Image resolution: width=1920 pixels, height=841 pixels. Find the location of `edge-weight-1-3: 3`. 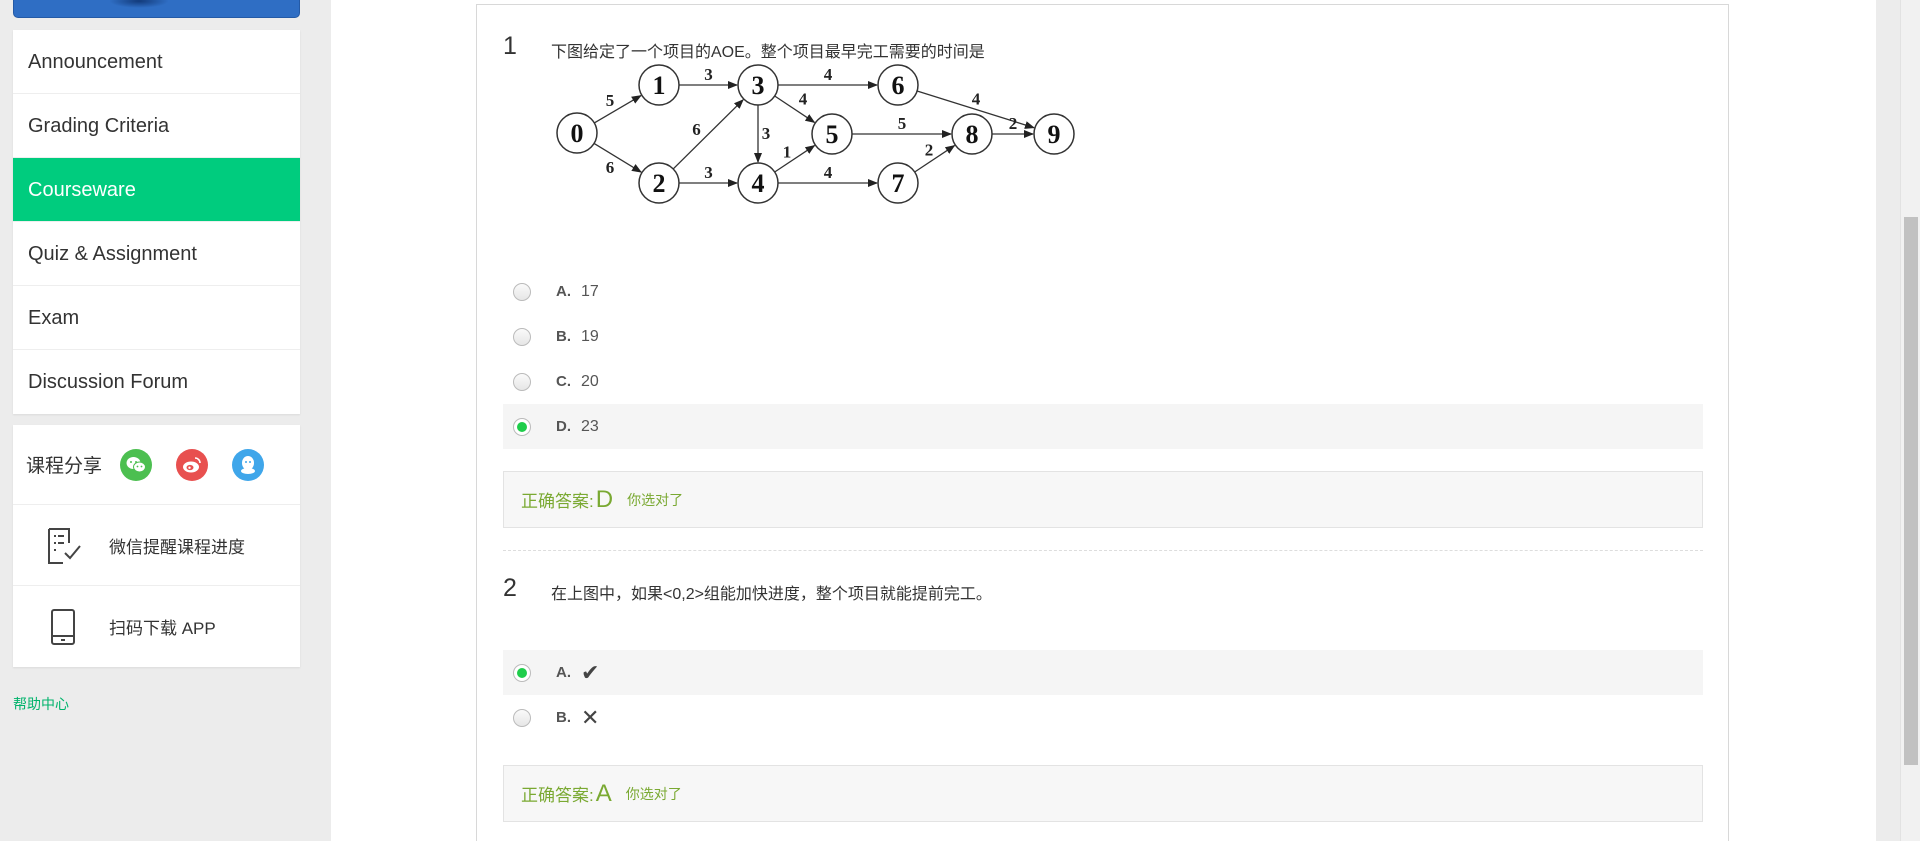

edge-weight-1-3: 3 is located at coordinates (708, 74).